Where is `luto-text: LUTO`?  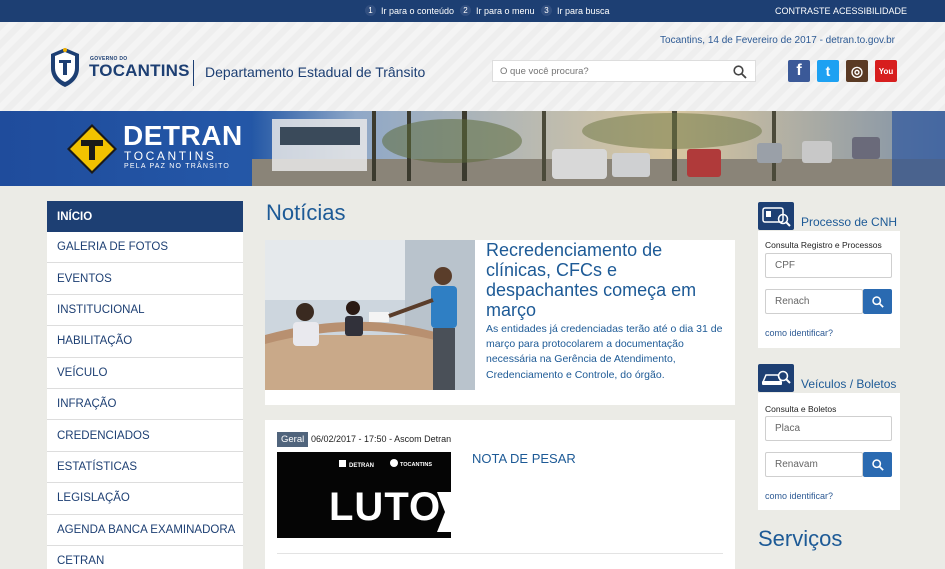 luto-text: LUTO is located at coordinates (385, 507).